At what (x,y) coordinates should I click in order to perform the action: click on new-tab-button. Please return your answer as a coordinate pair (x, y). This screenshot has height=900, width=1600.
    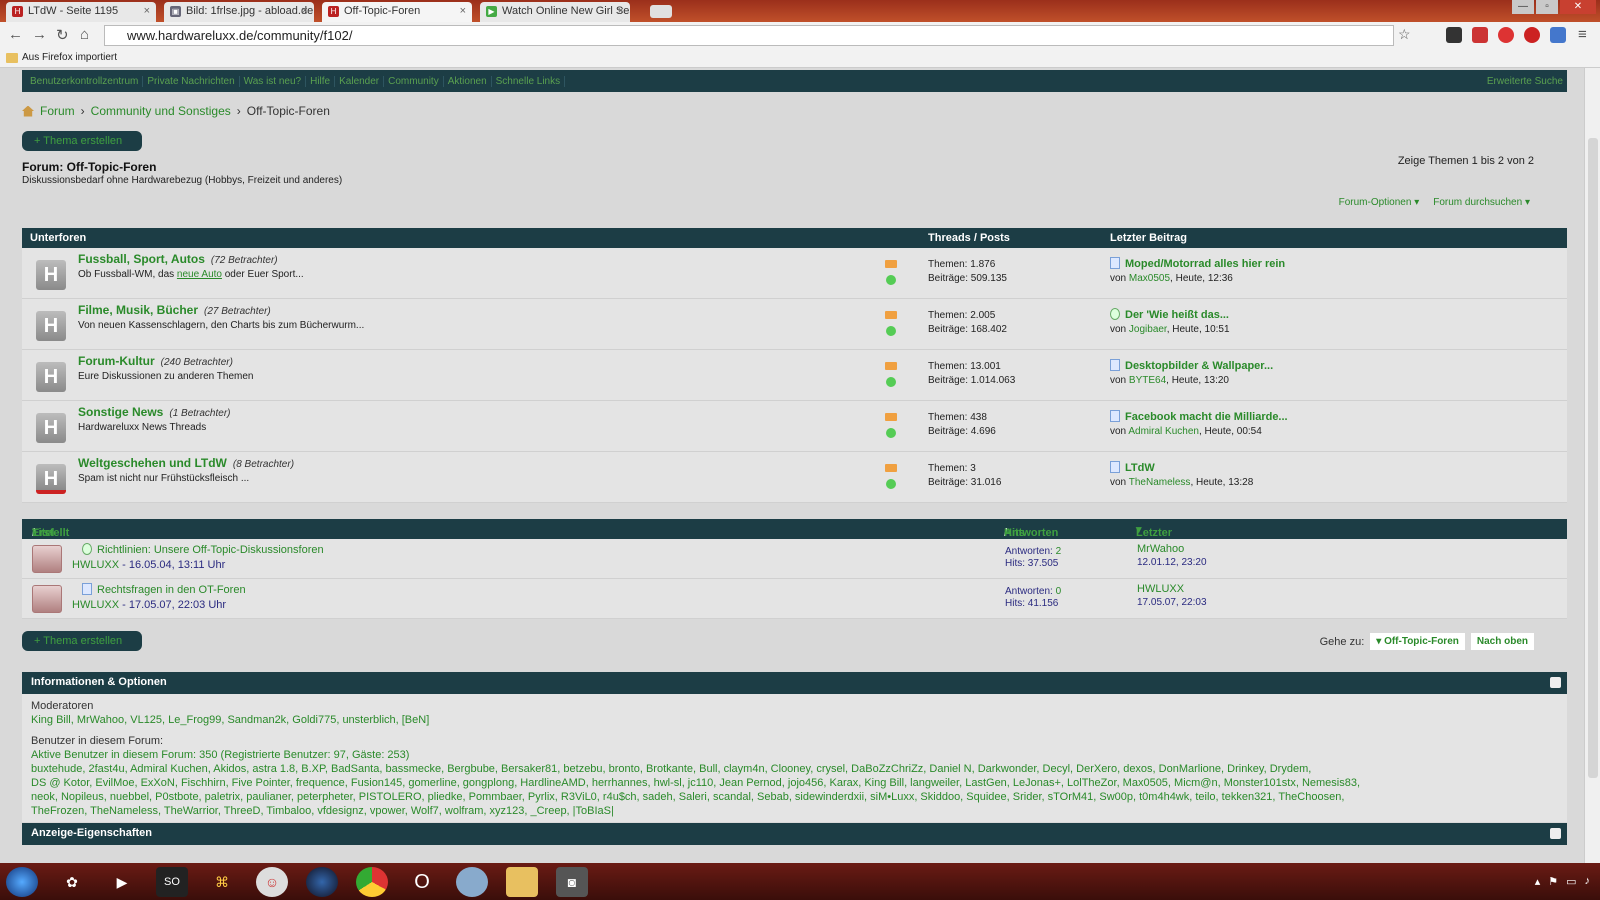
    Looking at the image, I should click on (661, 11).